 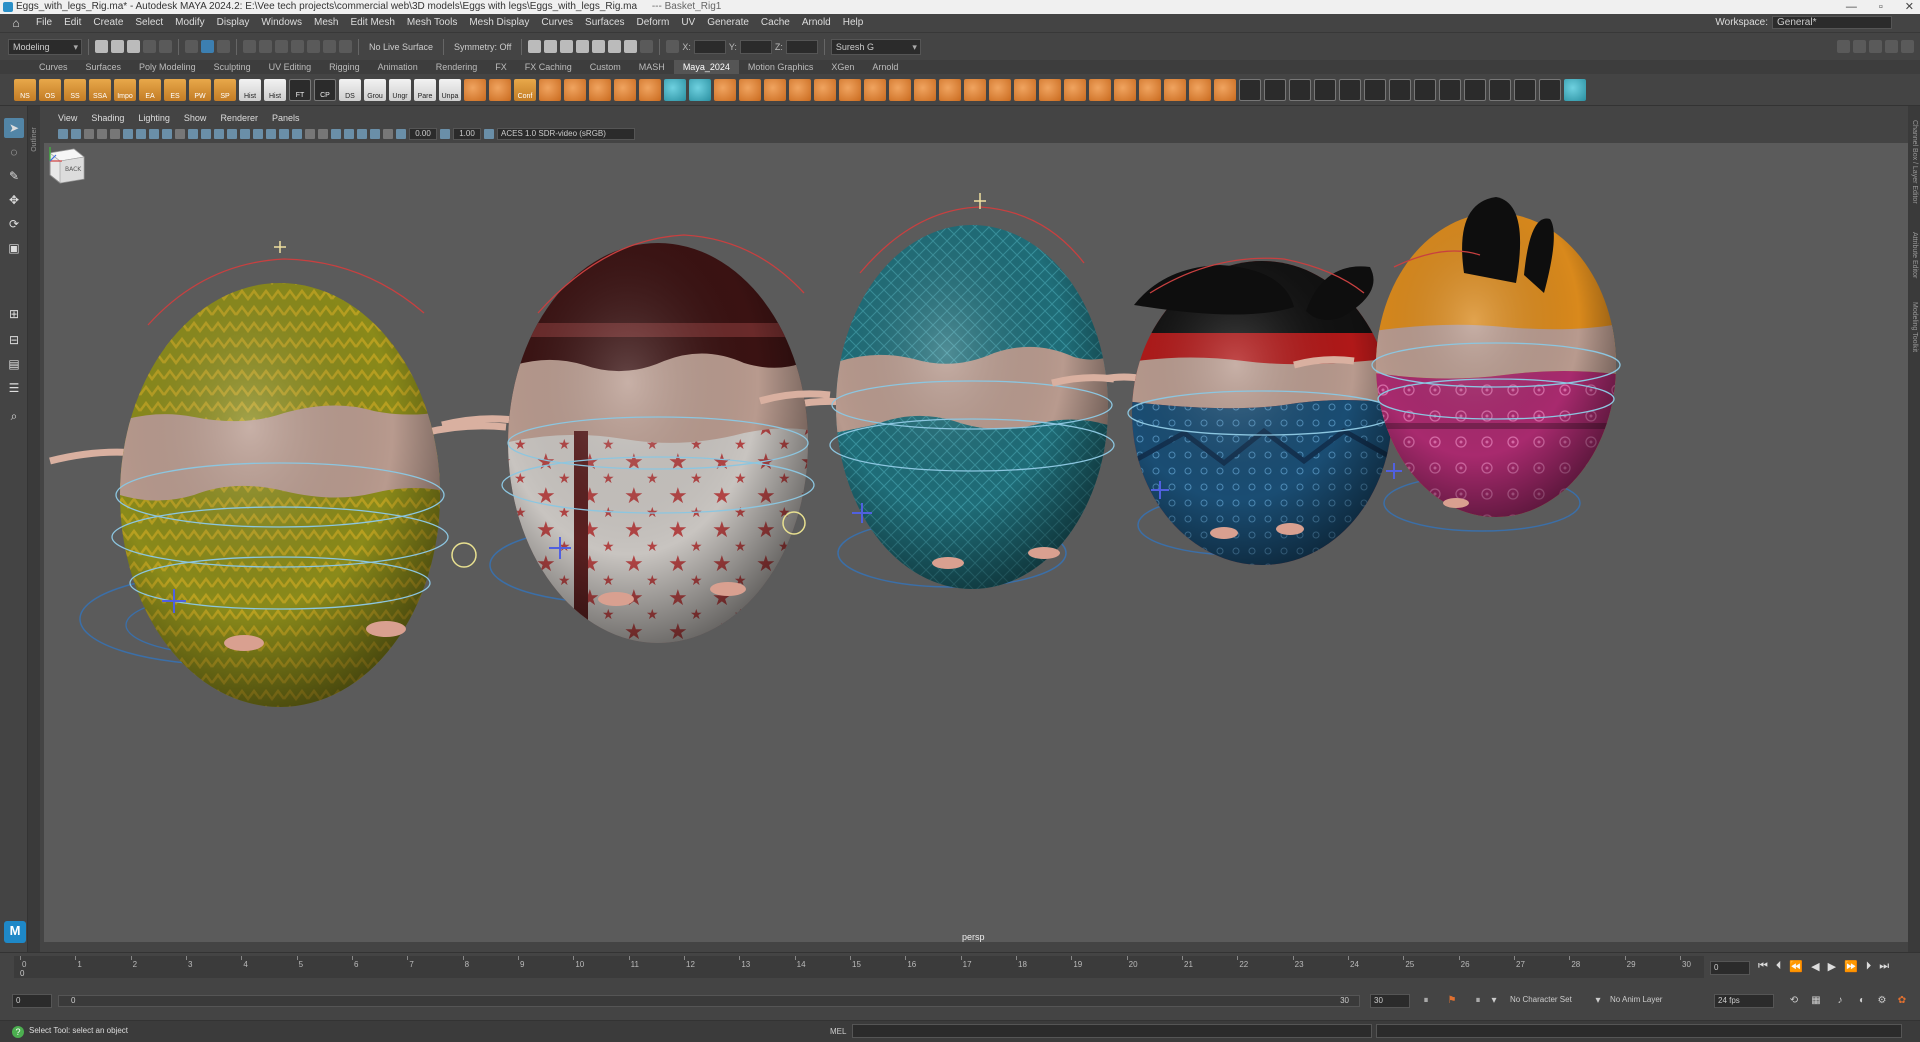 I want to click on outliner-layout-icon: ☰, so click(x=14, y=388).